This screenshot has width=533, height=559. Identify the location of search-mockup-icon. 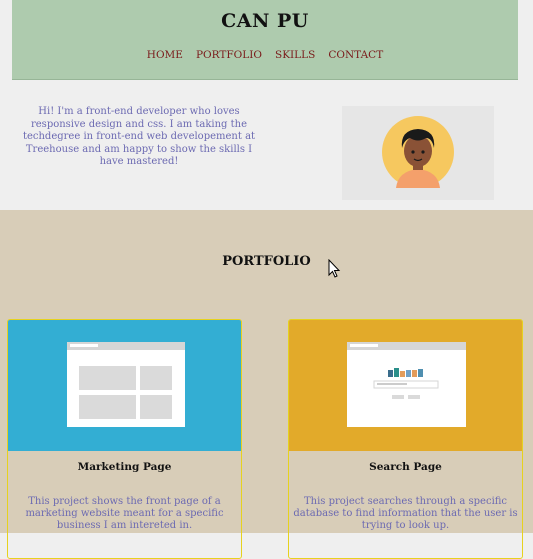
(406, 384).